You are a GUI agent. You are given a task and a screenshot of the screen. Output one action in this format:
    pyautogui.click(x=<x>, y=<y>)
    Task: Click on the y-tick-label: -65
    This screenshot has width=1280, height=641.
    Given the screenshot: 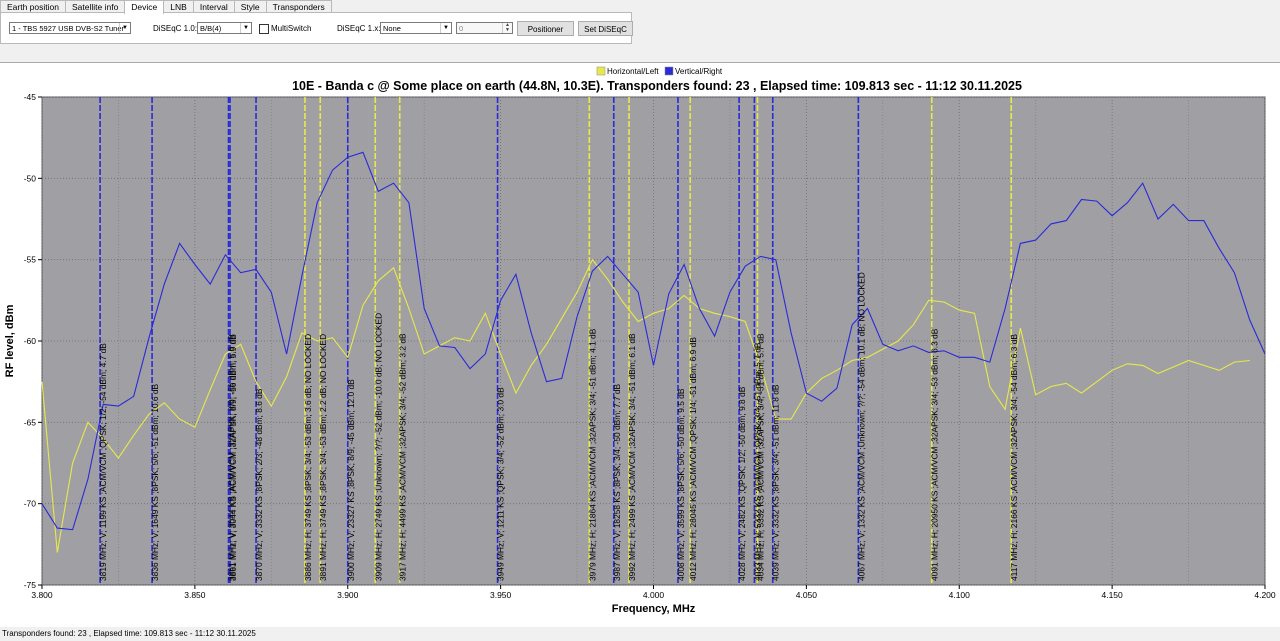 What is the action you would take?
    pyautogui.click(x=30, y=422)
    